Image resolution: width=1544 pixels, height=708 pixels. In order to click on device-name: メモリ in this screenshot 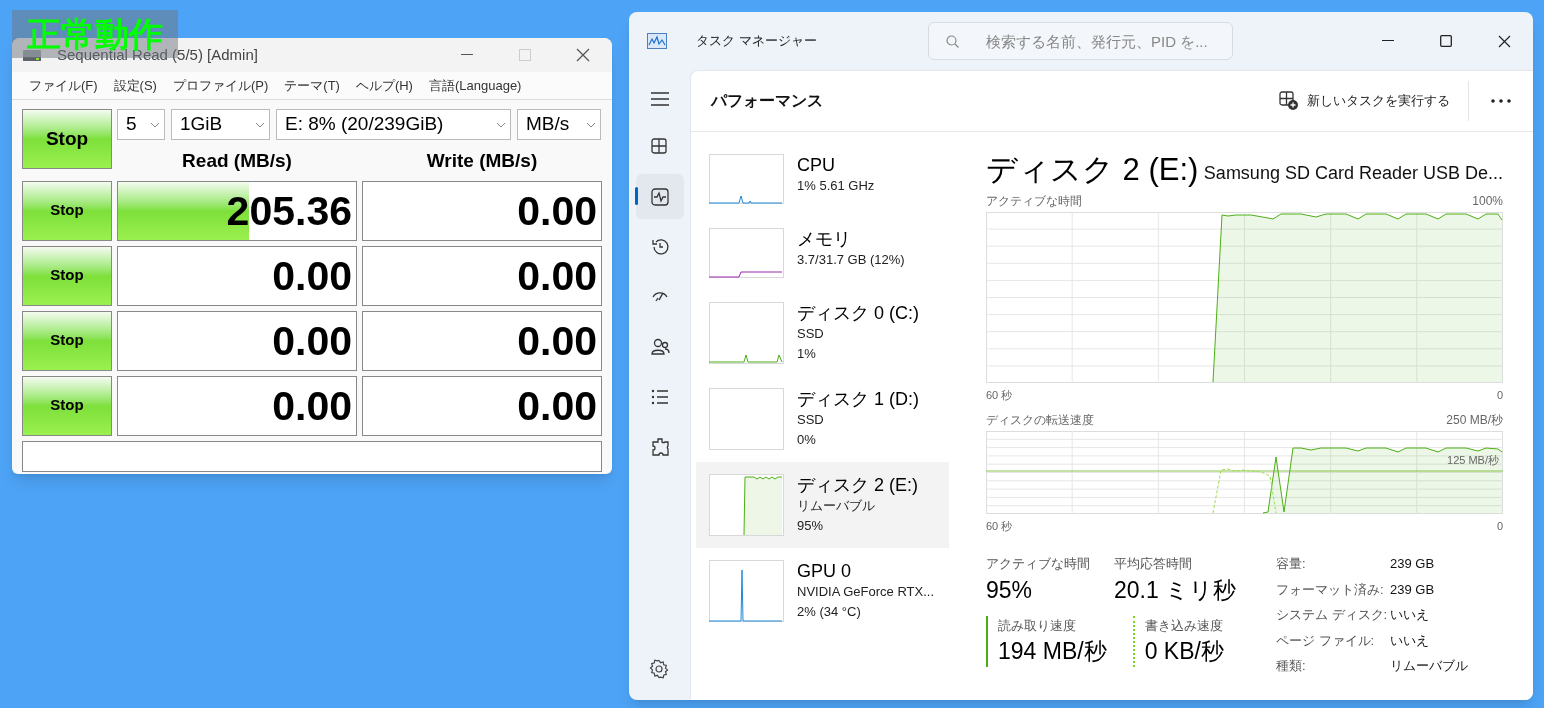, I will do `click(824, 239)`.